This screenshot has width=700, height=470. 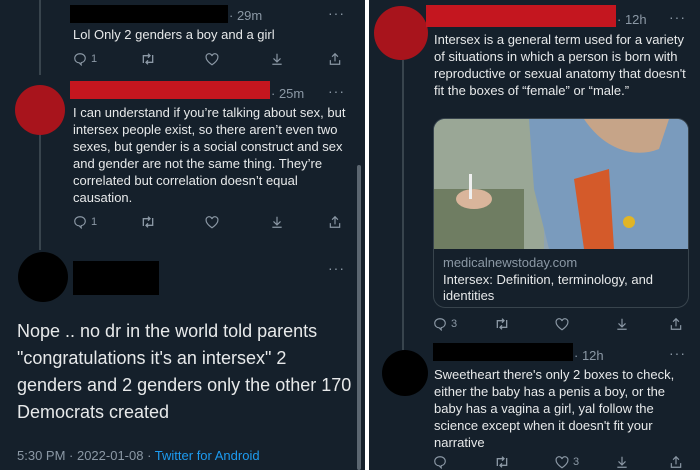 I want to click on source-link: Twitter for Android, so click(x=207, y=455).